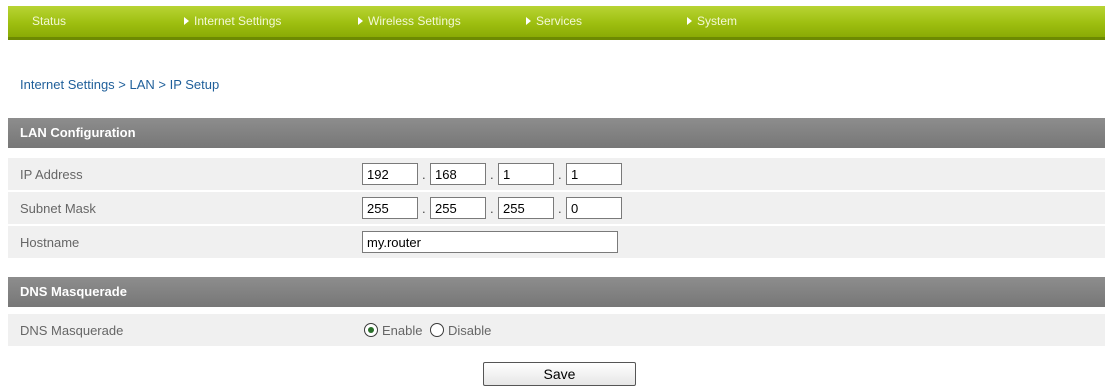  What do you see at coordinates (559, 21) in the screenshot?
I see `nav-item-label: Services` at bounding box center [559, 21].